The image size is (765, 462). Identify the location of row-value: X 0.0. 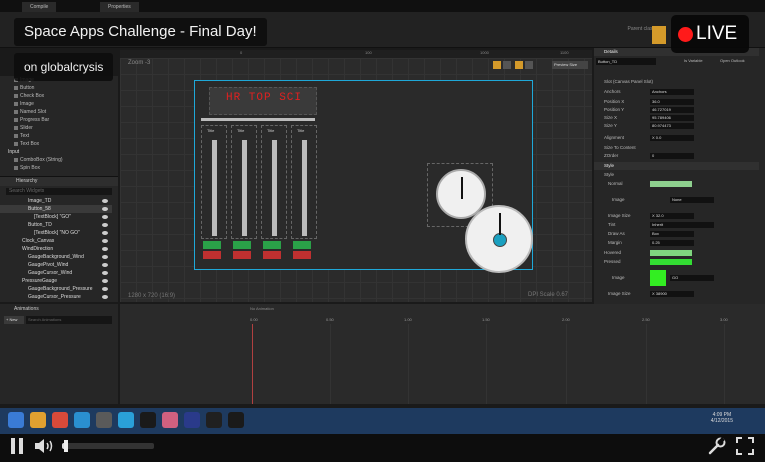
(672, 138).